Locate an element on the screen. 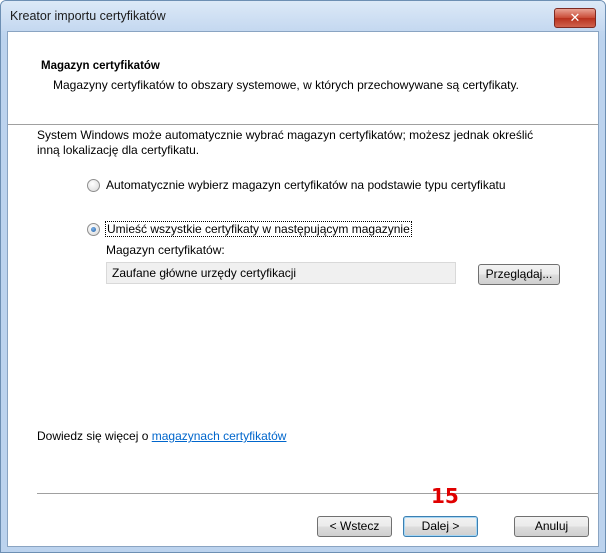 Image resolution: width=606 pixels, height=553 pixels. store-field: Zaufane główne urzędy certyfikacji is located at coordinates (281, 273).